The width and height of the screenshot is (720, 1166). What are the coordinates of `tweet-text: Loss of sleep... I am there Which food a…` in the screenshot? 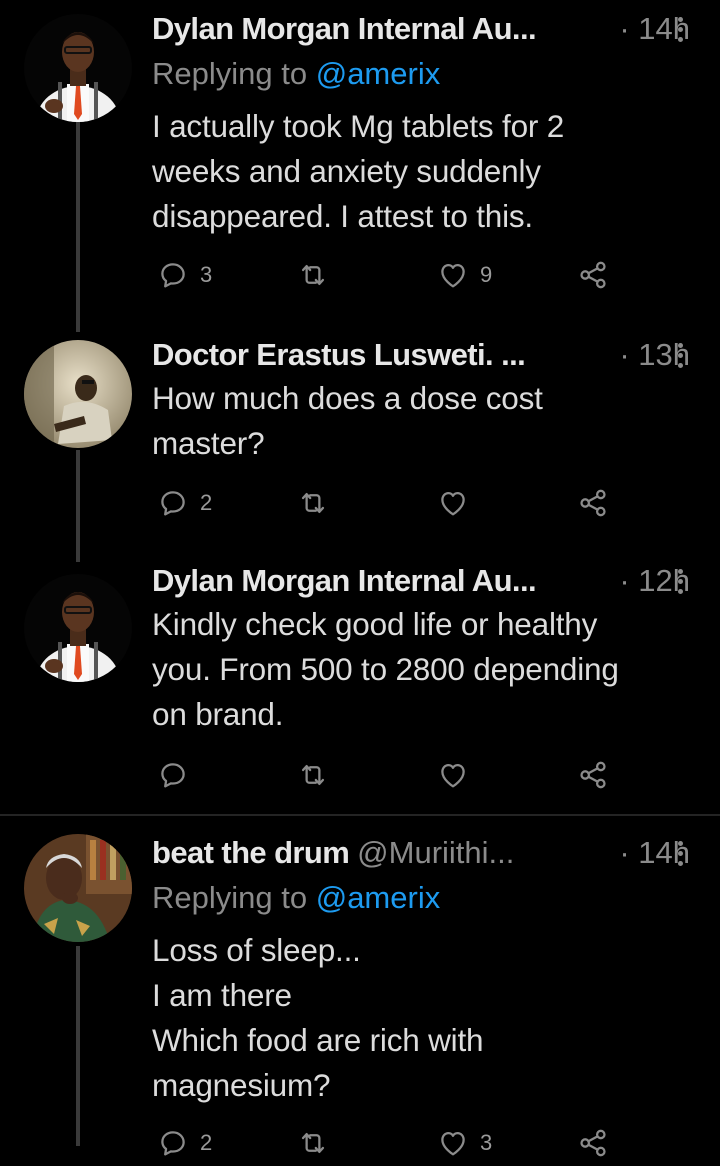 It's located at (318, 1017).